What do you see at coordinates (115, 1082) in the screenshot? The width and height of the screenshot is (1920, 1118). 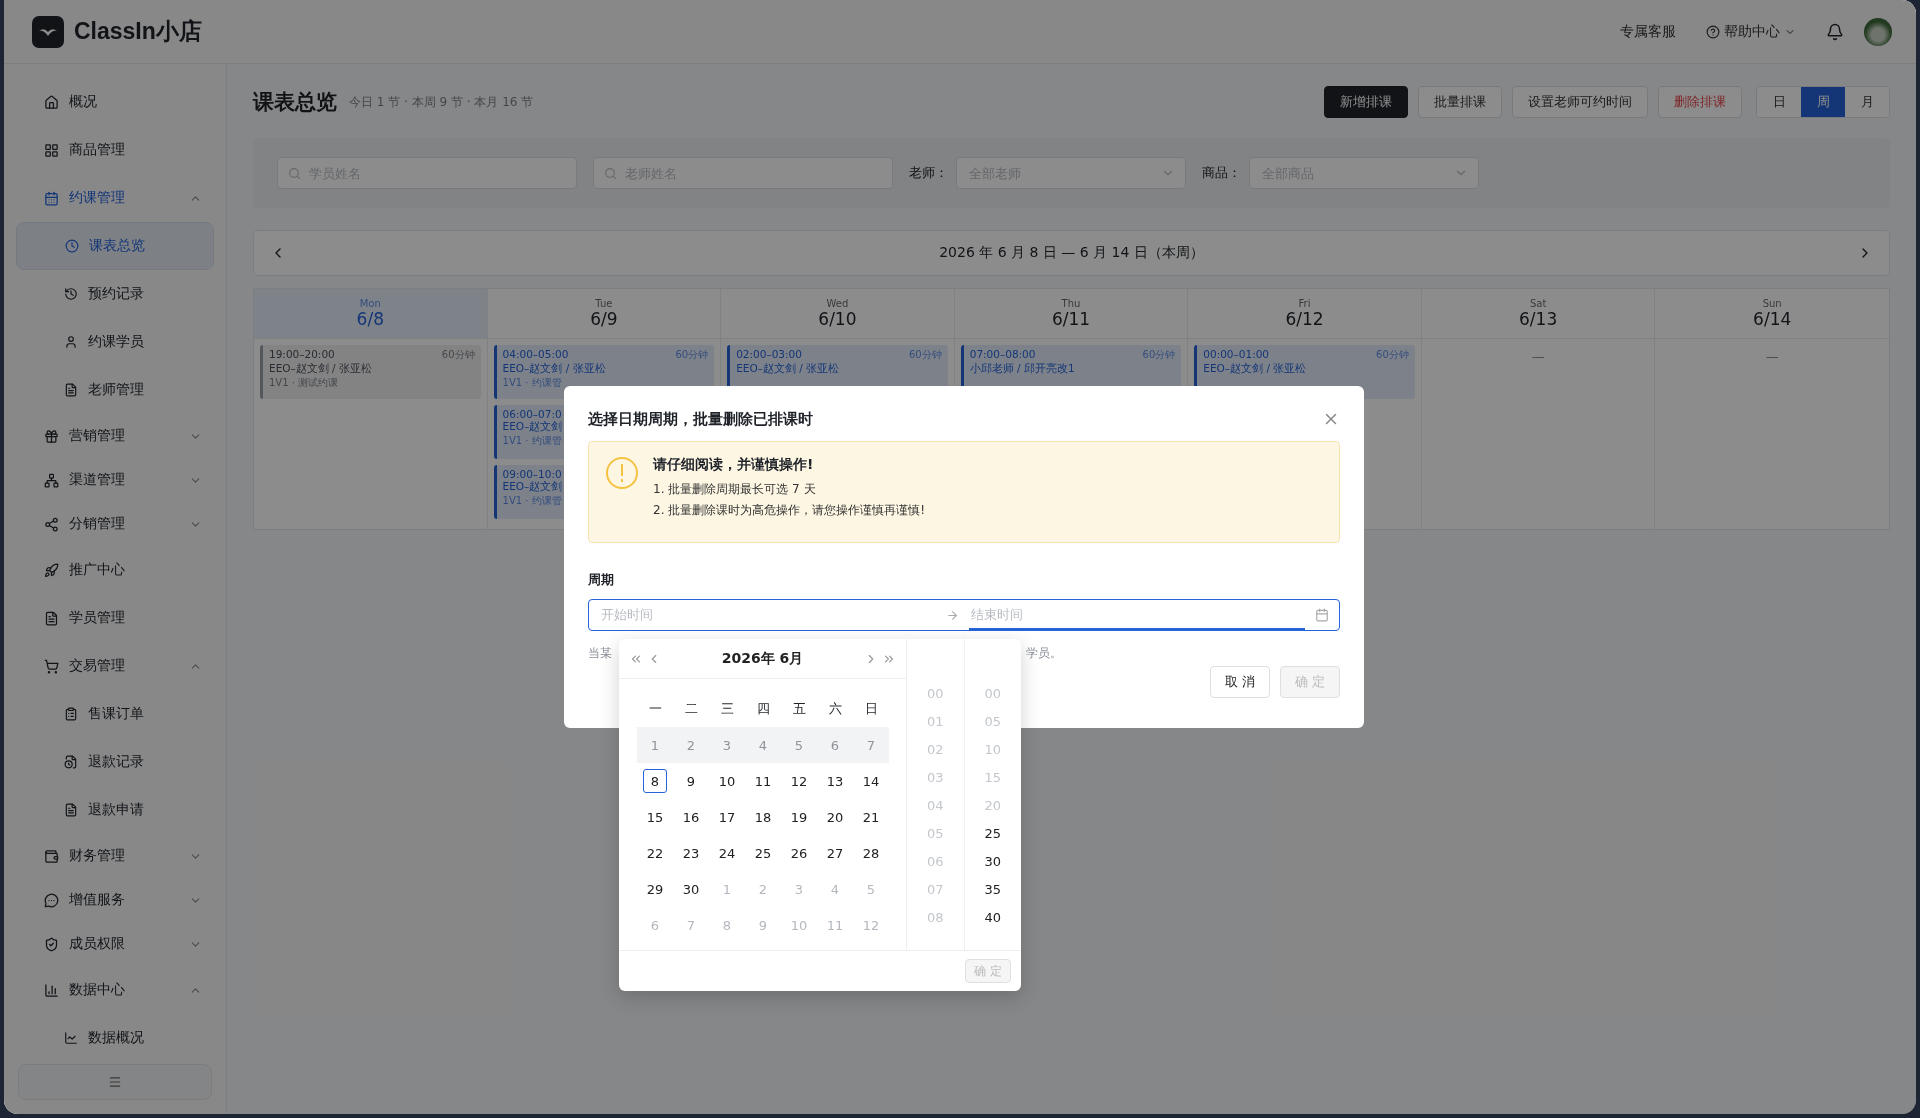 I see `menu-icon` at bounding box center [115, 1082].